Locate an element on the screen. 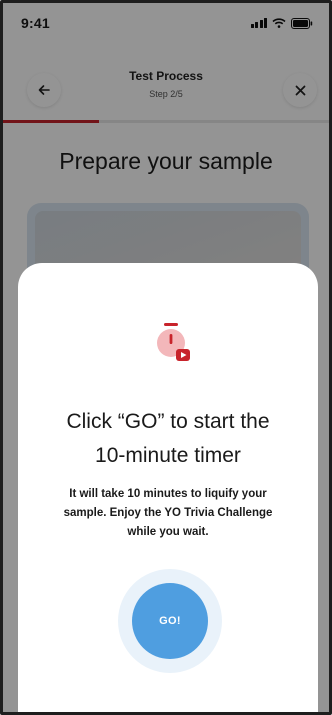 The image size is (332, 715). go-button: GO! is located at coordinates (170, 621).